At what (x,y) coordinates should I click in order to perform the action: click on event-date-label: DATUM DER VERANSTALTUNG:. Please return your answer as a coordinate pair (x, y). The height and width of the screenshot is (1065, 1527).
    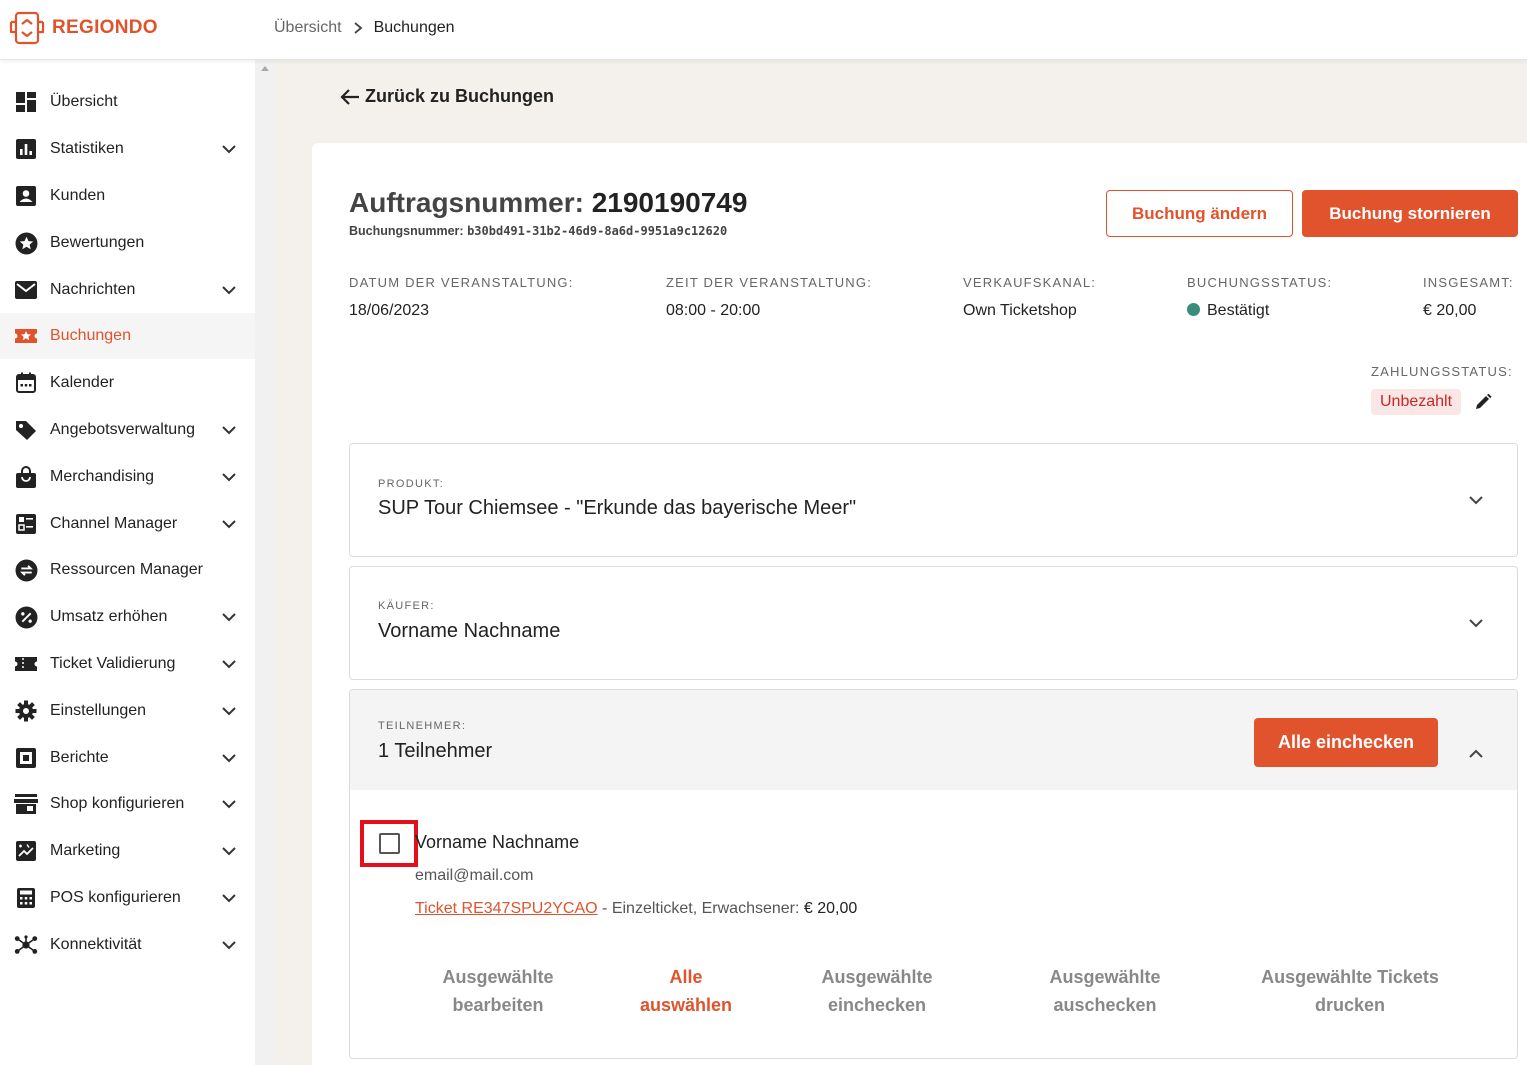
    Looking at the image, I should click on (461, 282).